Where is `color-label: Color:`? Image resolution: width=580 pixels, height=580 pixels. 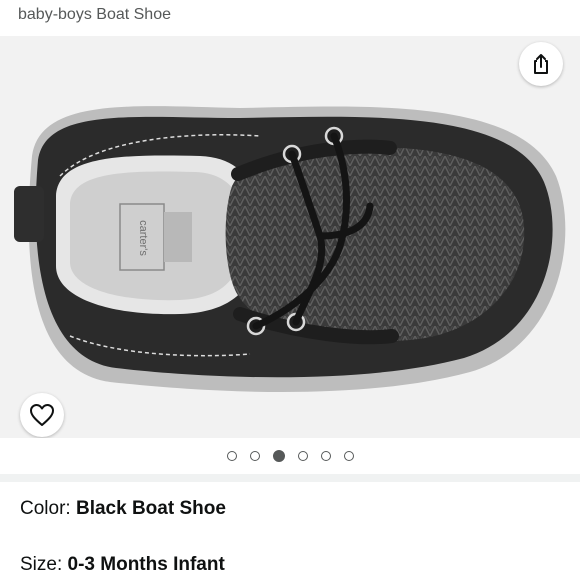 color-label: Color: is located at coordinates (48, 508).